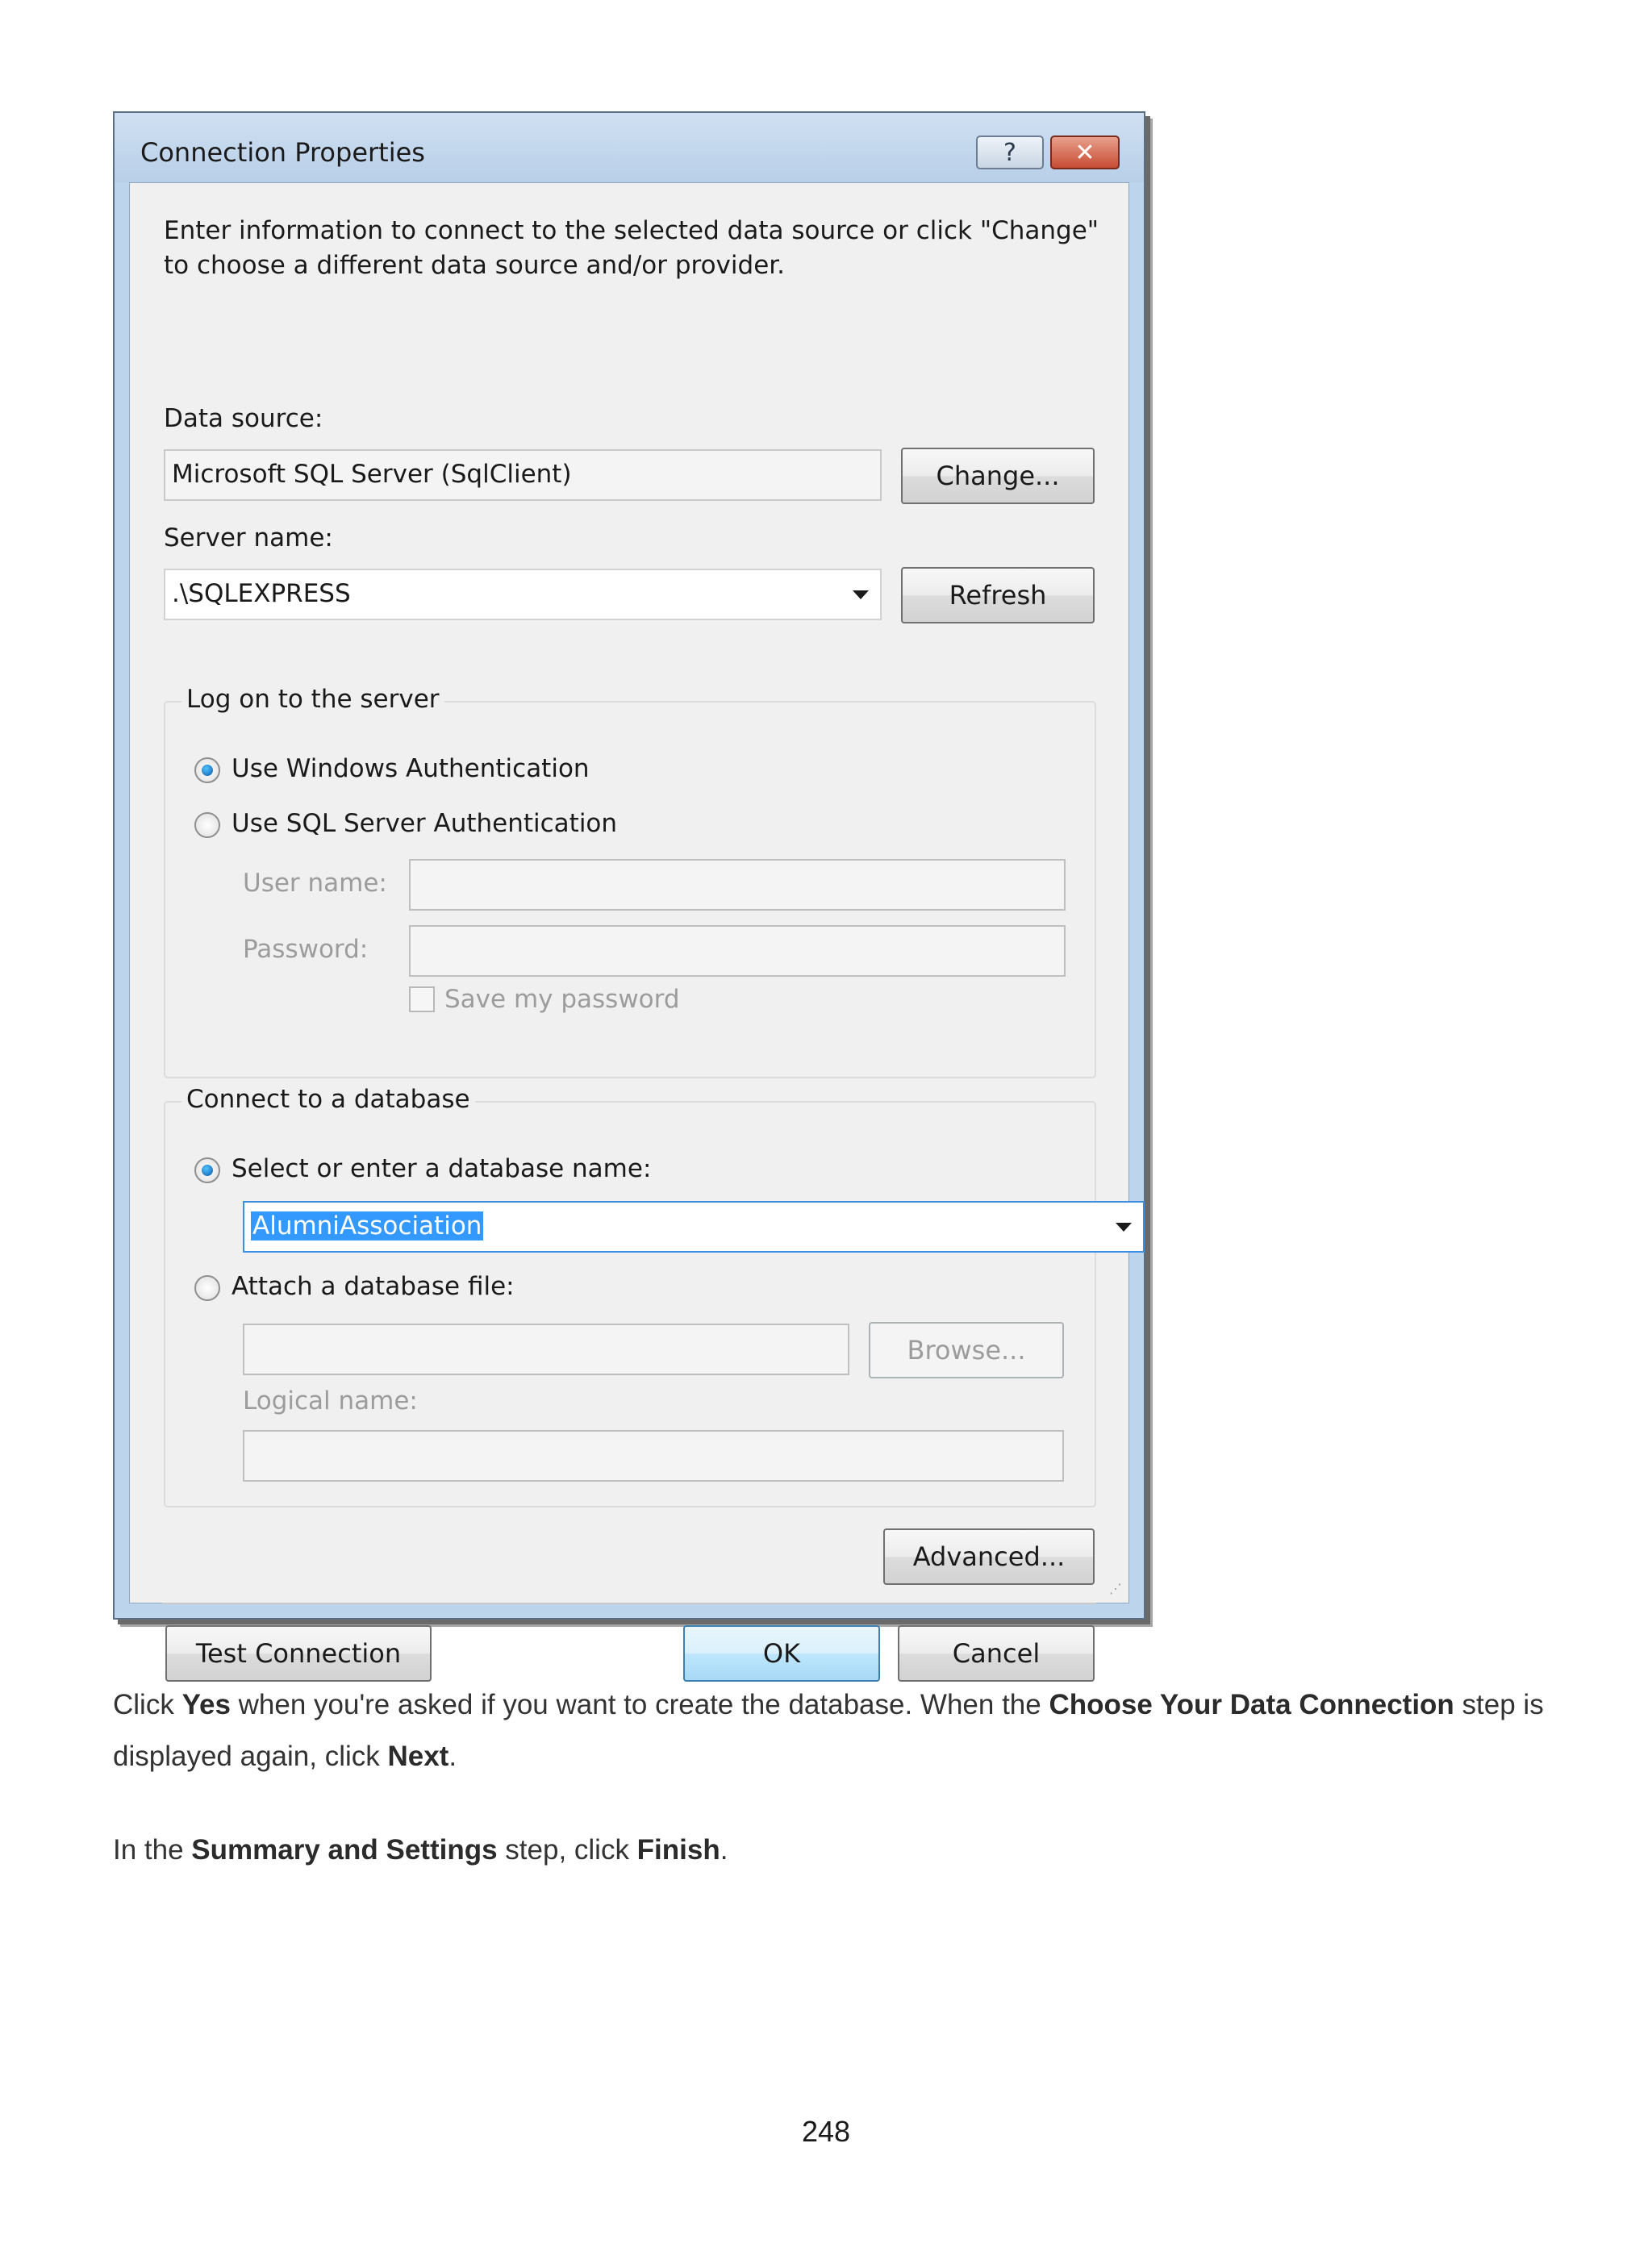 The image size is (1652, 2260). I want to click on bold-yes: Yes, so click(206, 1704).